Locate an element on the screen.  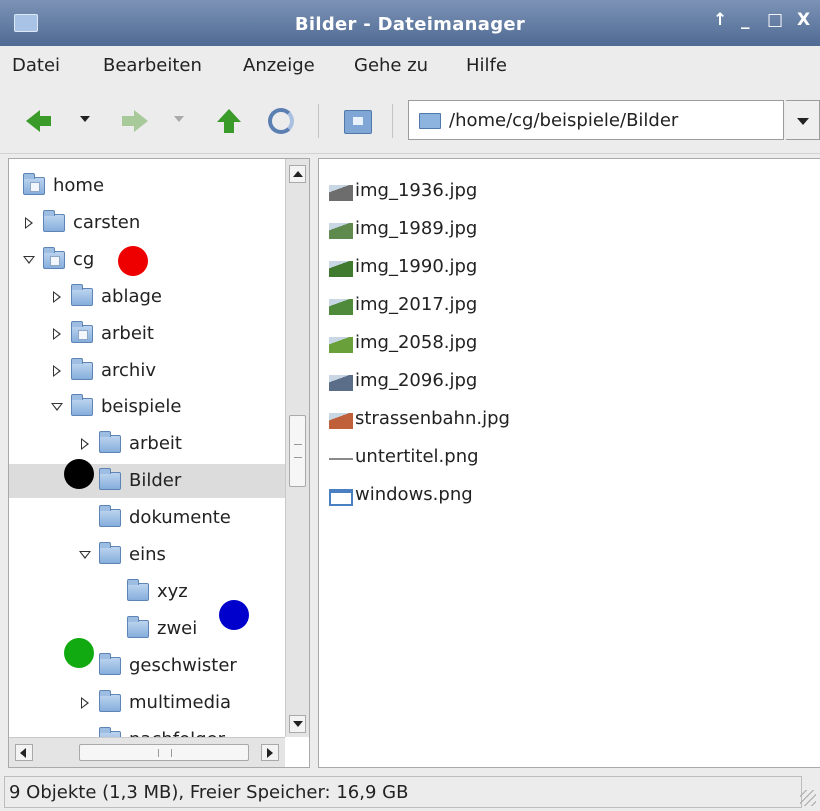
tree-item: archiv is located at coordinates (147, 371).